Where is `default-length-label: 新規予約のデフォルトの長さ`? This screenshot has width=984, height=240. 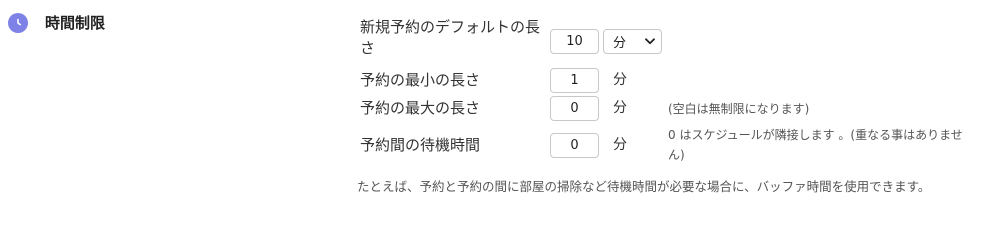 default-length-label: 新規予約のデフォルトの長さ is located at coordinates (450, 37).